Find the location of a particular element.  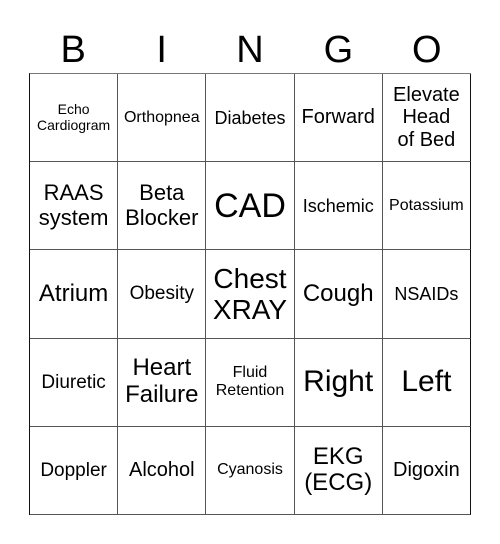

bingo-cell: Diabetes is located at coordinates (250, 118).